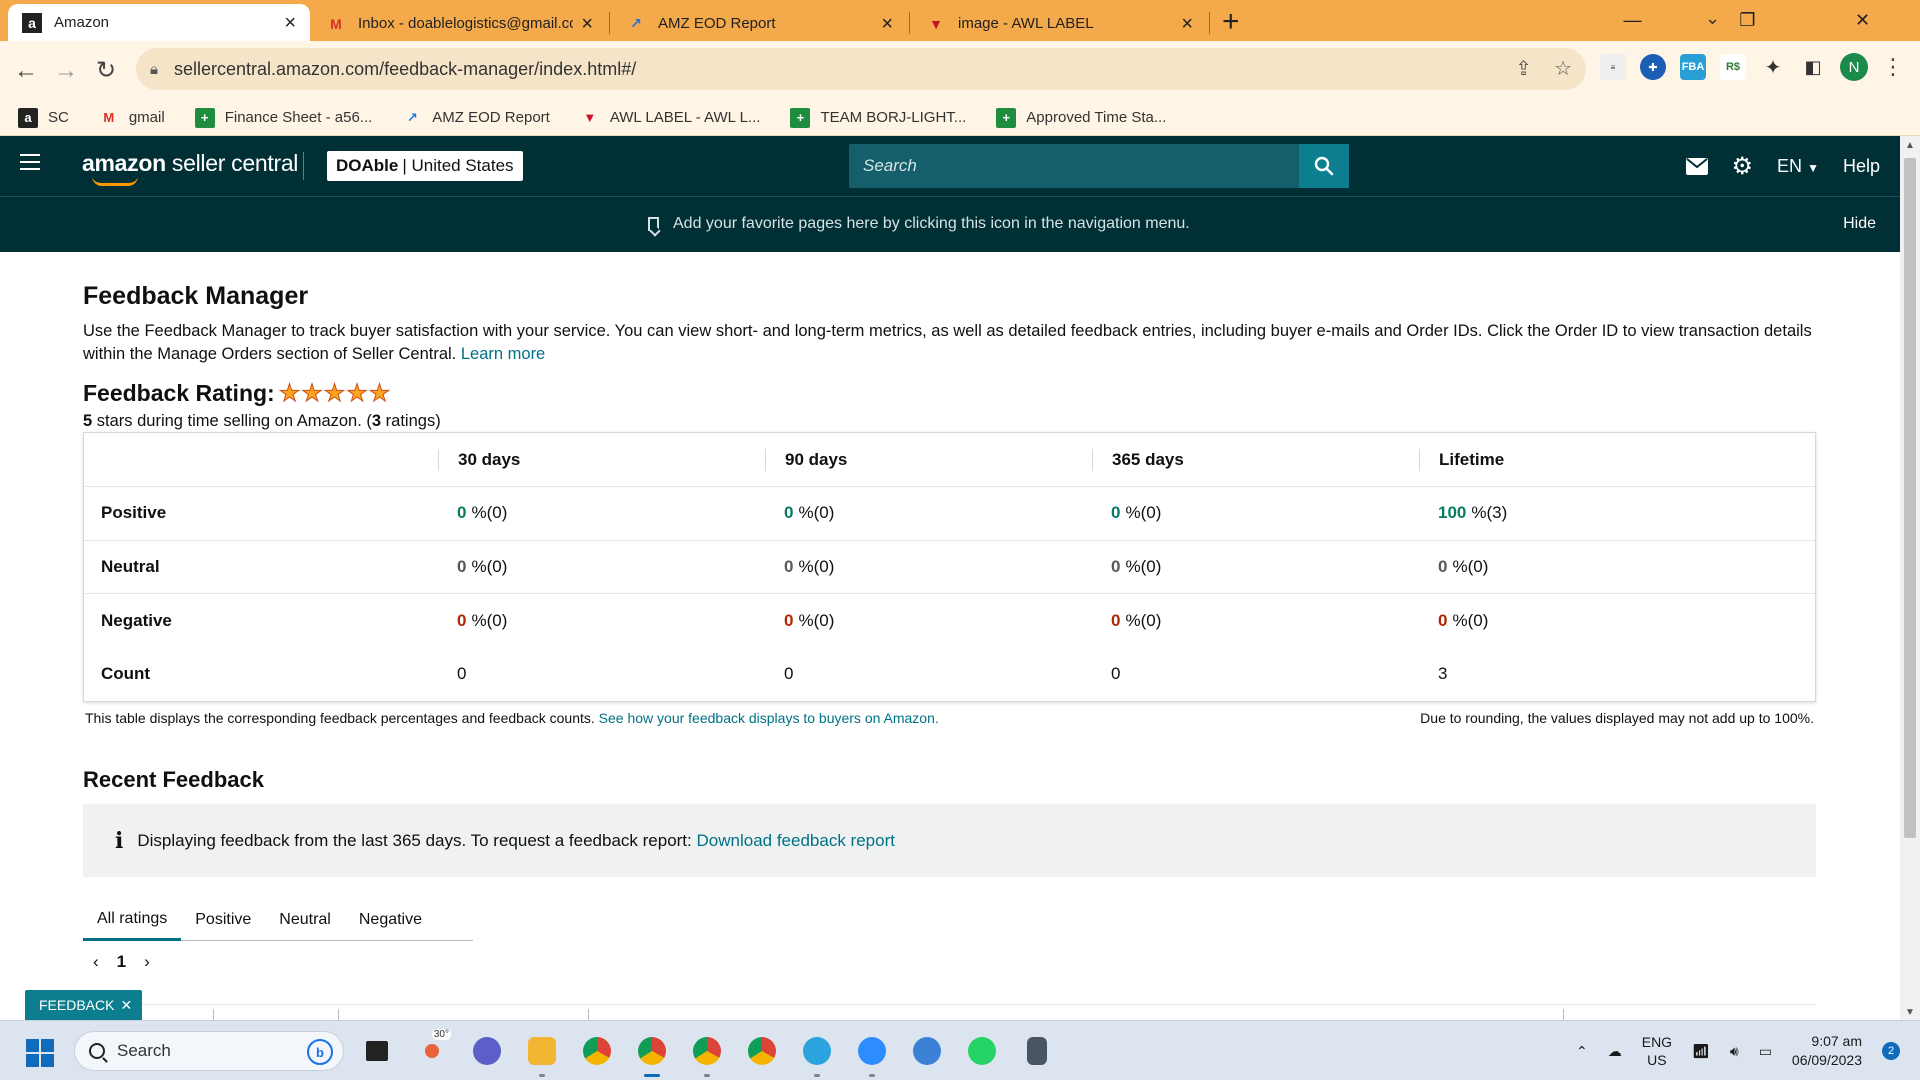 The width and height of the screenshot is (1920, 1080). What do you see at coordinates (132, 920) in the screenshot?
I see `tab-all-ratings: All ratings` at bounding box center [132, 920].